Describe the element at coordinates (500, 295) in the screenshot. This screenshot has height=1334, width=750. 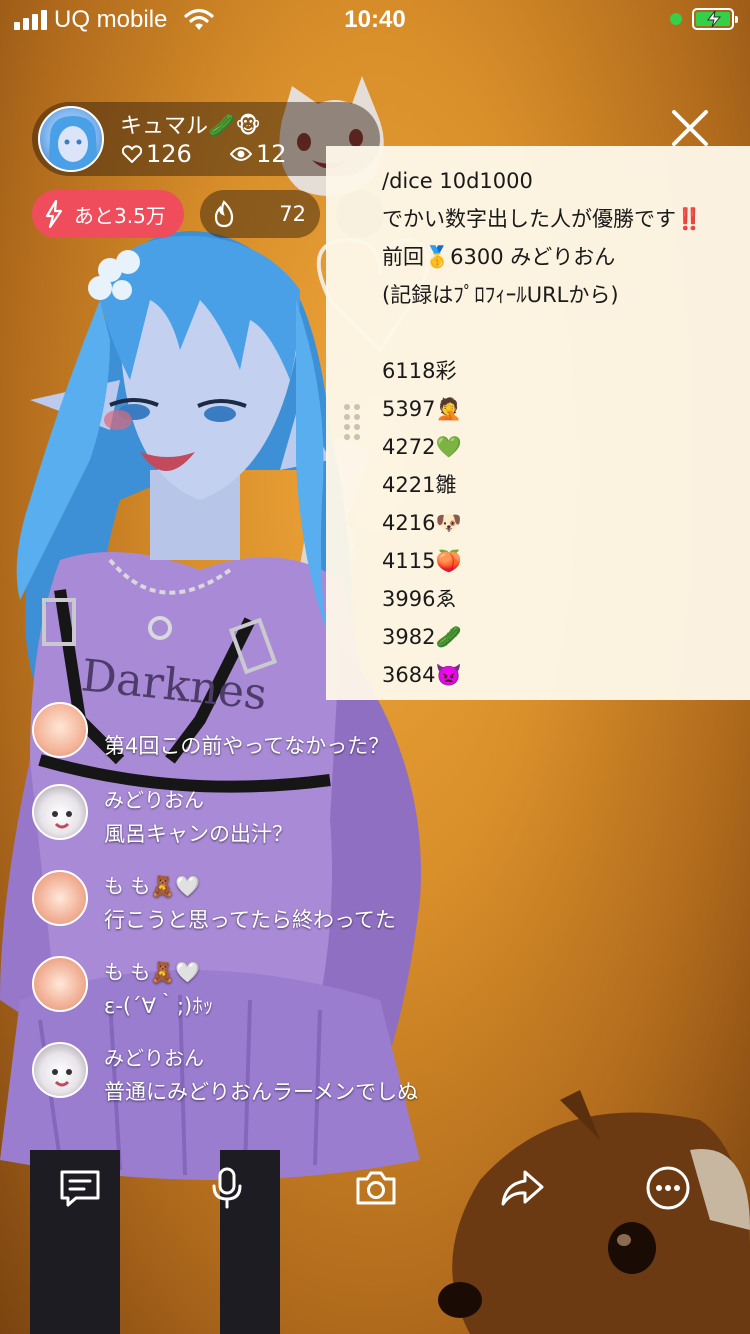
I see `pinned-line: (記録はﾌﾟﾛﾌｨｰﾙURLから)` at that location.